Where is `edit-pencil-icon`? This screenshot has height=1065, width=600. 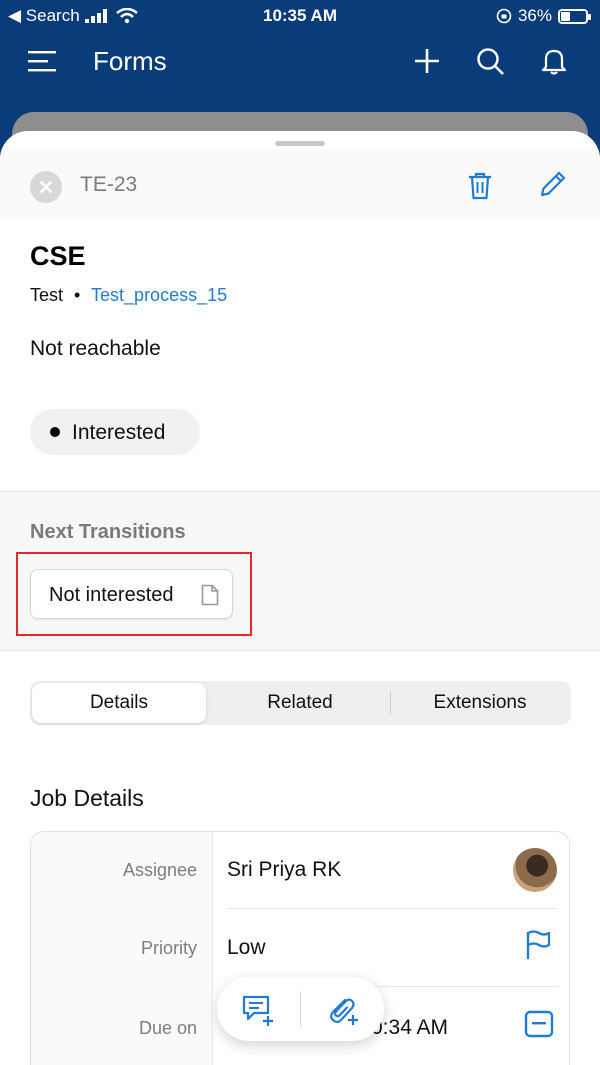 edit-pencil-icon is located at coordinates (553, 184).